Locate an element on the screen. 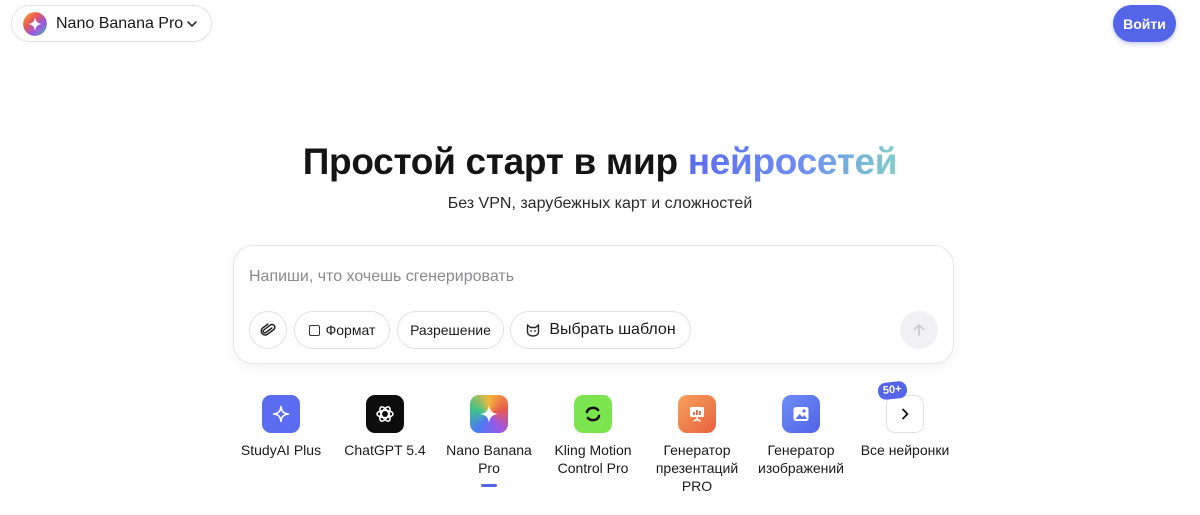 The height and width of the screenshot is (515, 1200). tool-studyai-plus: StudyAI Plus is located at coordinates (281, 427).